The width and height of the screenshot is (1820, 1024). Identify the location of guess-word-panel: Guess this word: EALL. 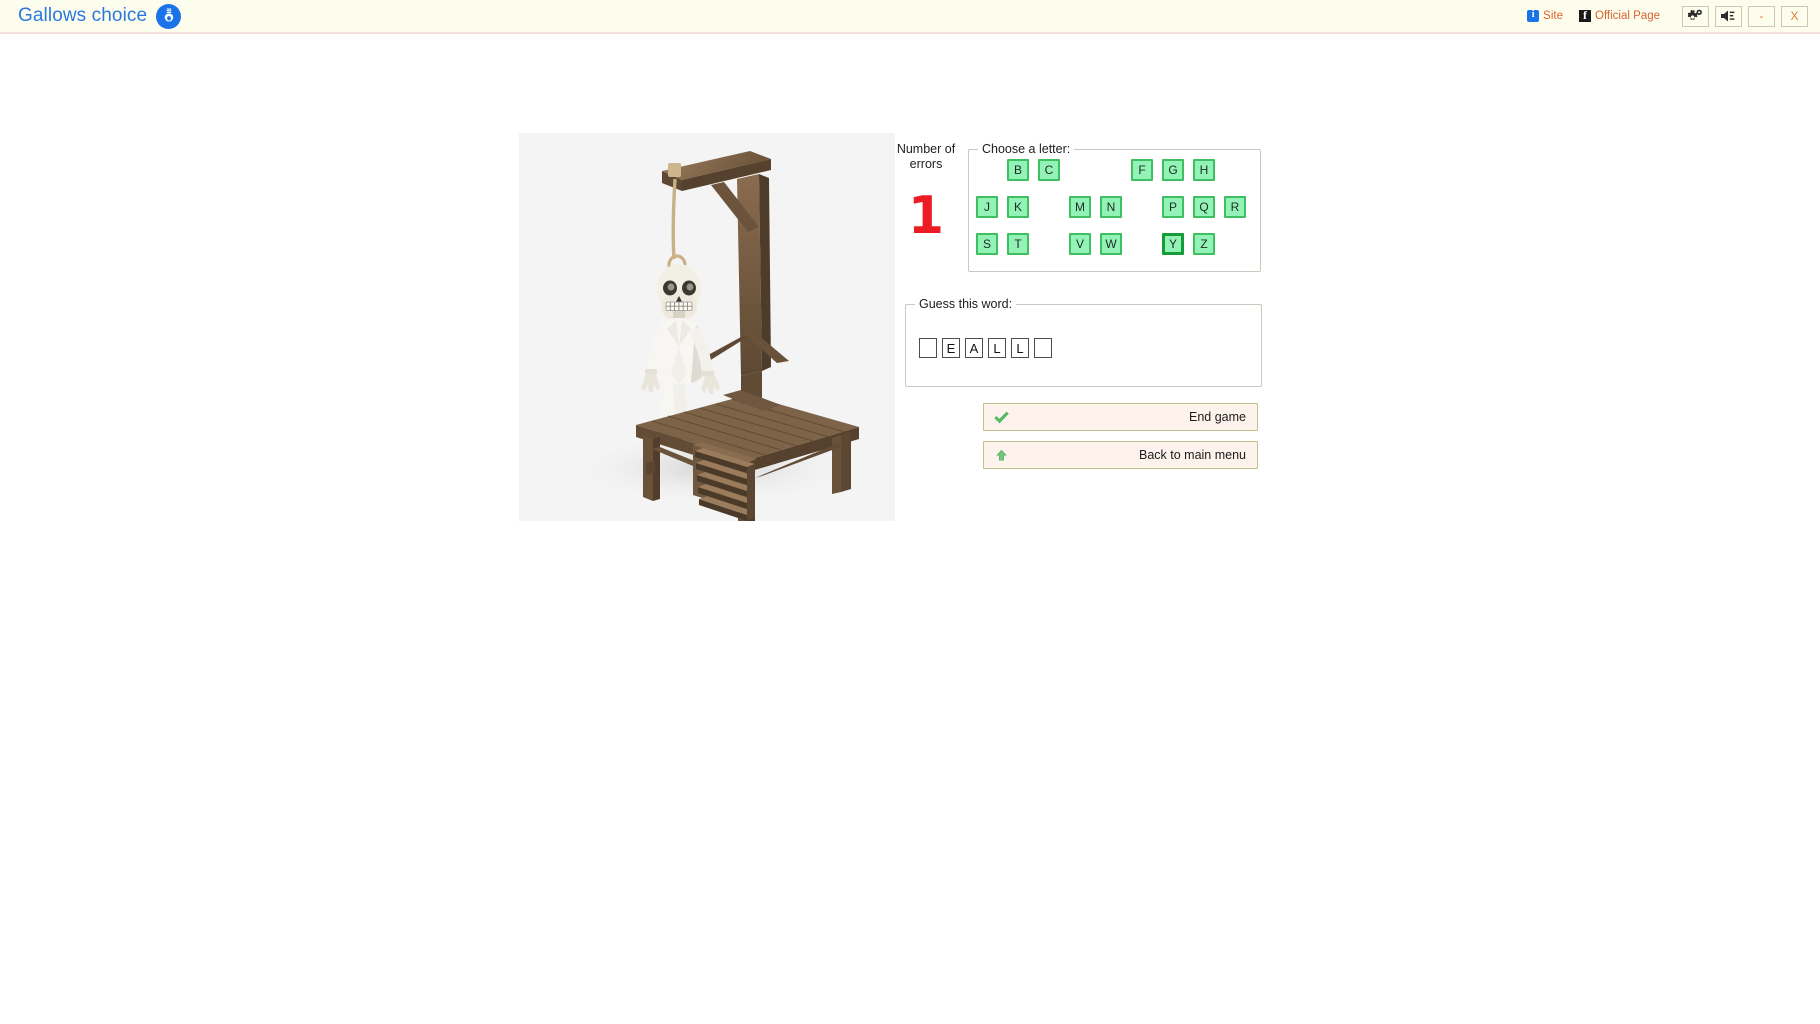
(1083, 342).